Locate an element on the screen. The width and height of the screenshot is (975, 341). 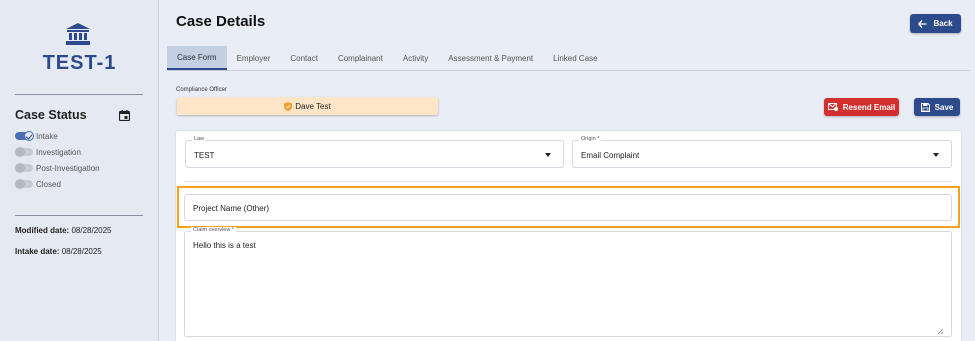
case-id: TEST-1 is located at coordinates (79, 63).